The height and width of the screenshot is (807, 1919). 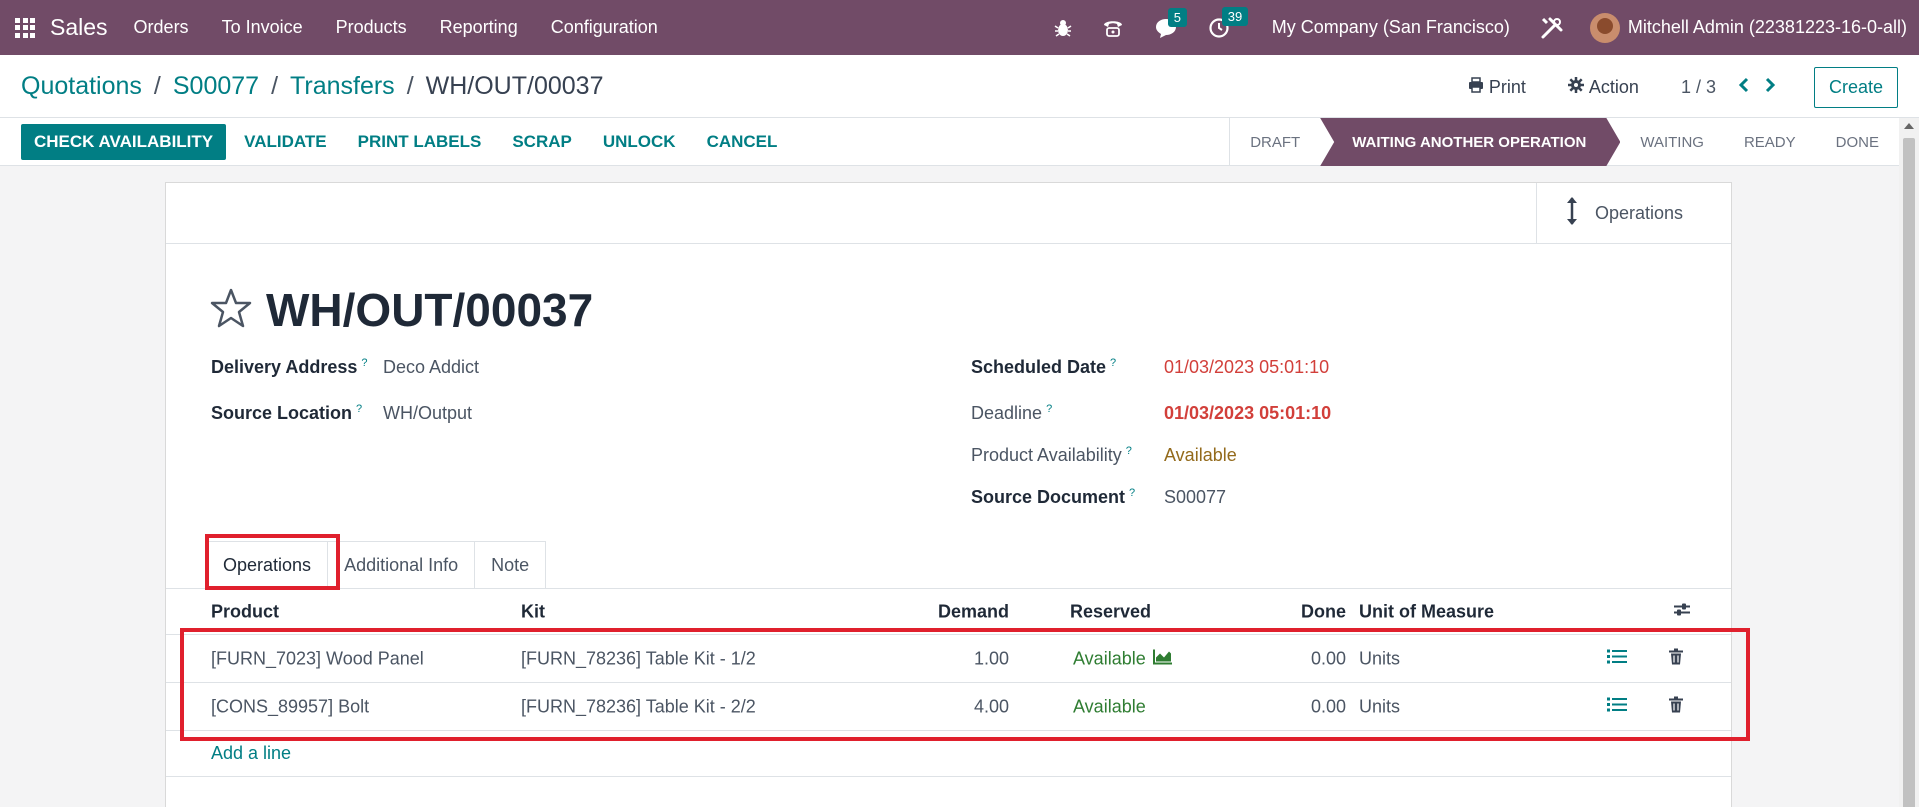 I want to click on column-done: Done, so click(x=1323, y=611).